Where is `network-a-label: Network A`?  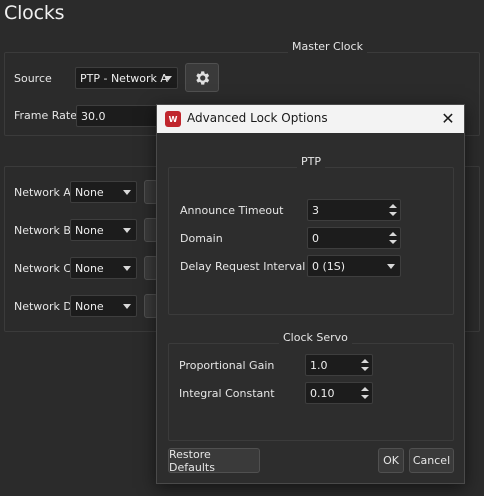 network-a-label: Network A is located at coordinates (42, 192).